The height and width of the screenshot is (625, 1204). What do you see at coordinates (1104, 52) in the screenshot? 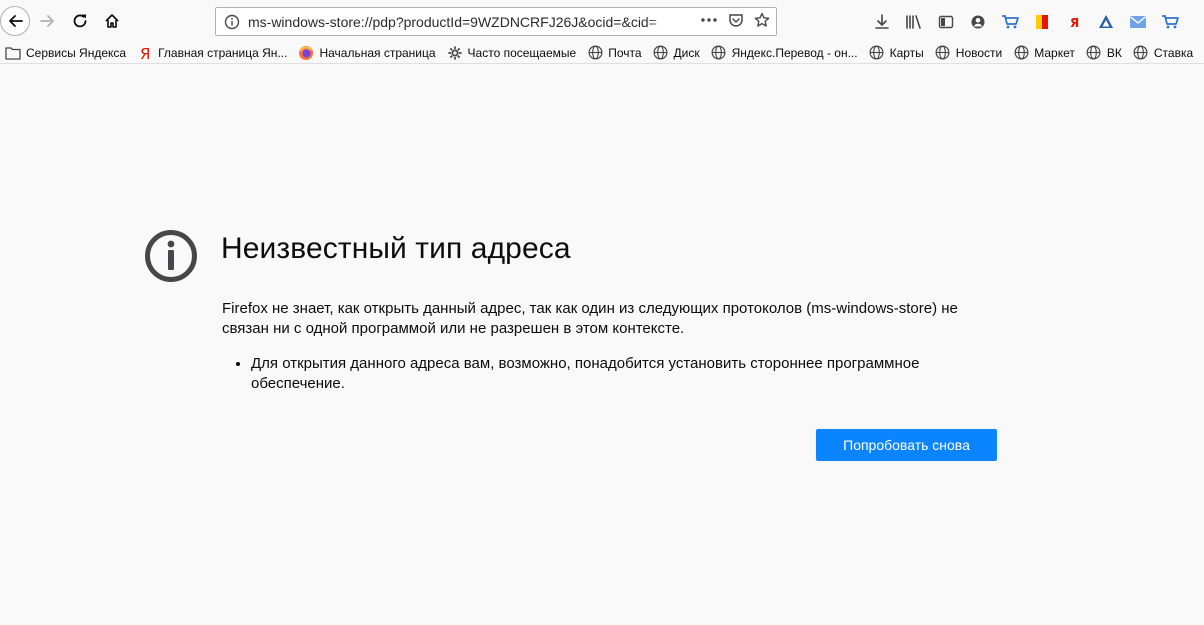
I see `bookmark-item: ВК` at bounding box center [1104, 52].